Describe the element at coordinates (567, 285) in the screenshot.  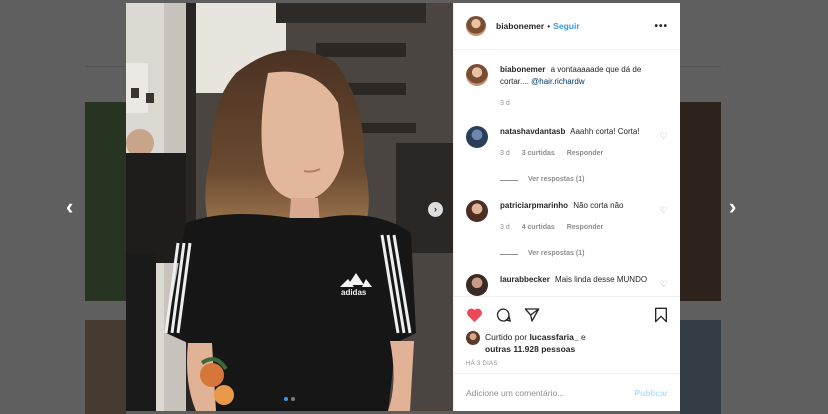
I see `comment-item: laurabbecker Mais linda desse MUNDO ♡` at that location.